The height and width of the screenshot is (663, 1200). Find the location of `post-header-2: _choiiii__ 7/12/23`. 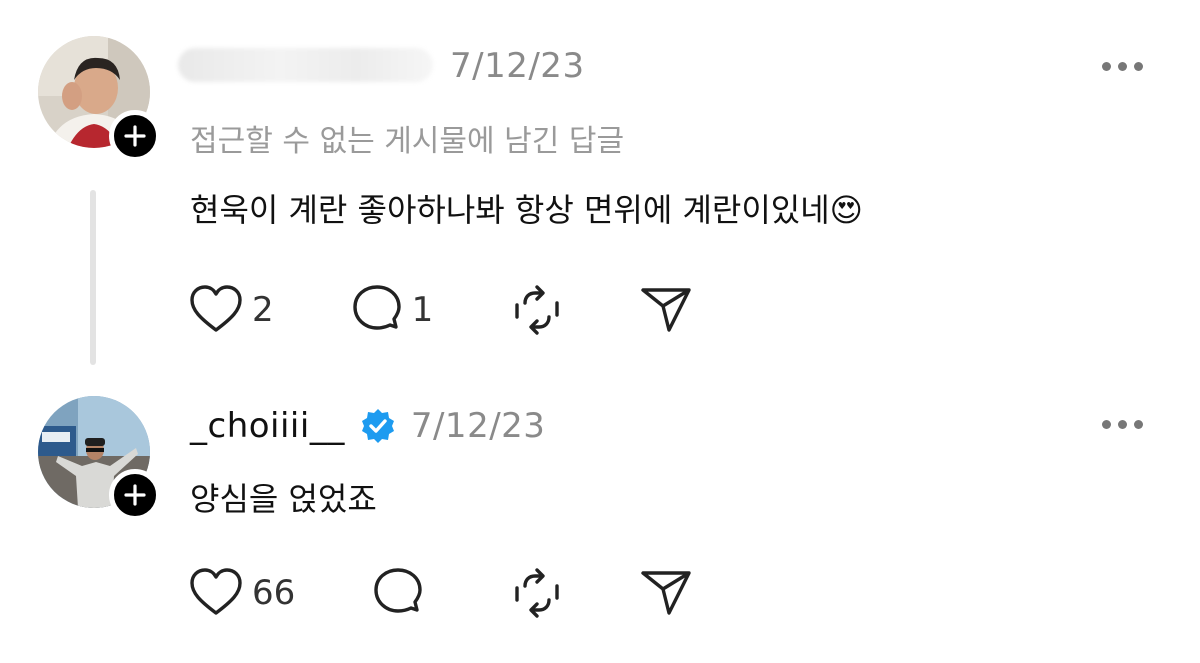

post-header-2: _choiiii__ 7/12/23 is located at coordinates (367, 426).